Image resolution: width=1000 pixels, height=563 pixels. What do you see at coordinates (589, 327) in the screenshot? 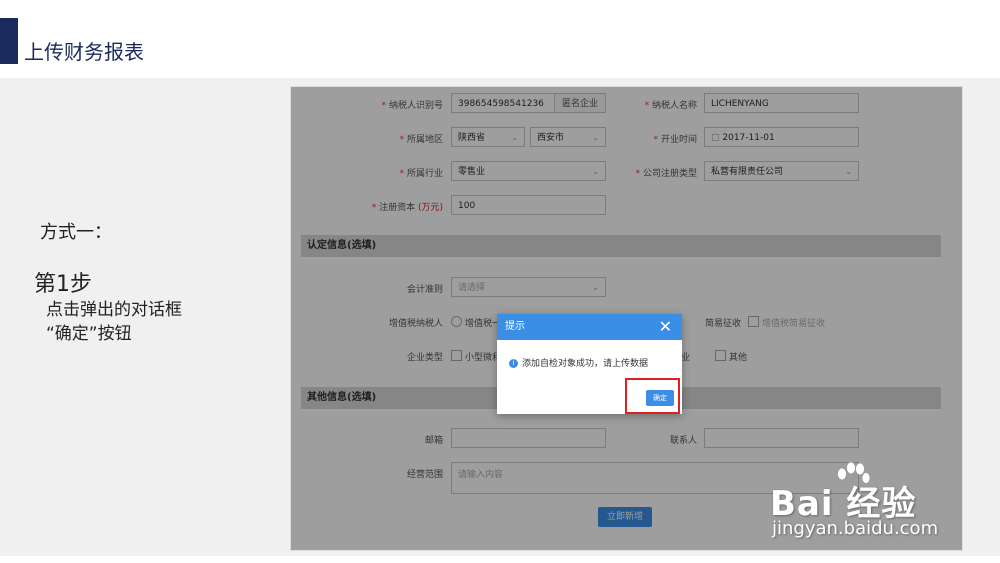
I see `dialog-header: 提示 ✕` at bounding box center [589, 327].